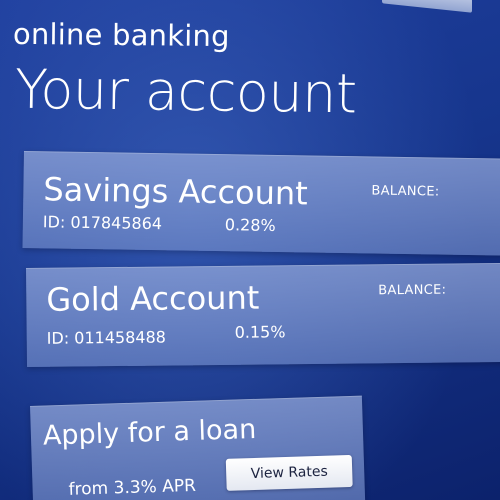 The image size is (500, 500). Describe the element at coordinates (186, 91) in the screenshot. I see `page-title: Your account` at that location.